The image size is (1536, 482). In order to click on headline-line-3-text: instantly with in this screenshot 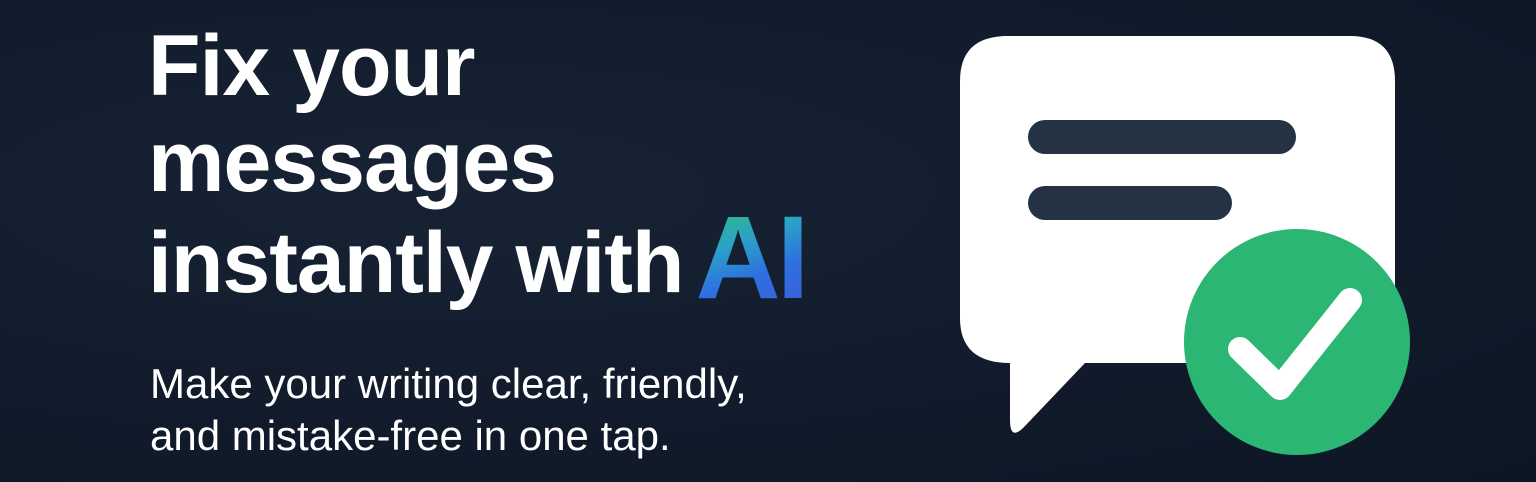, I will do `click(416, 263)`.